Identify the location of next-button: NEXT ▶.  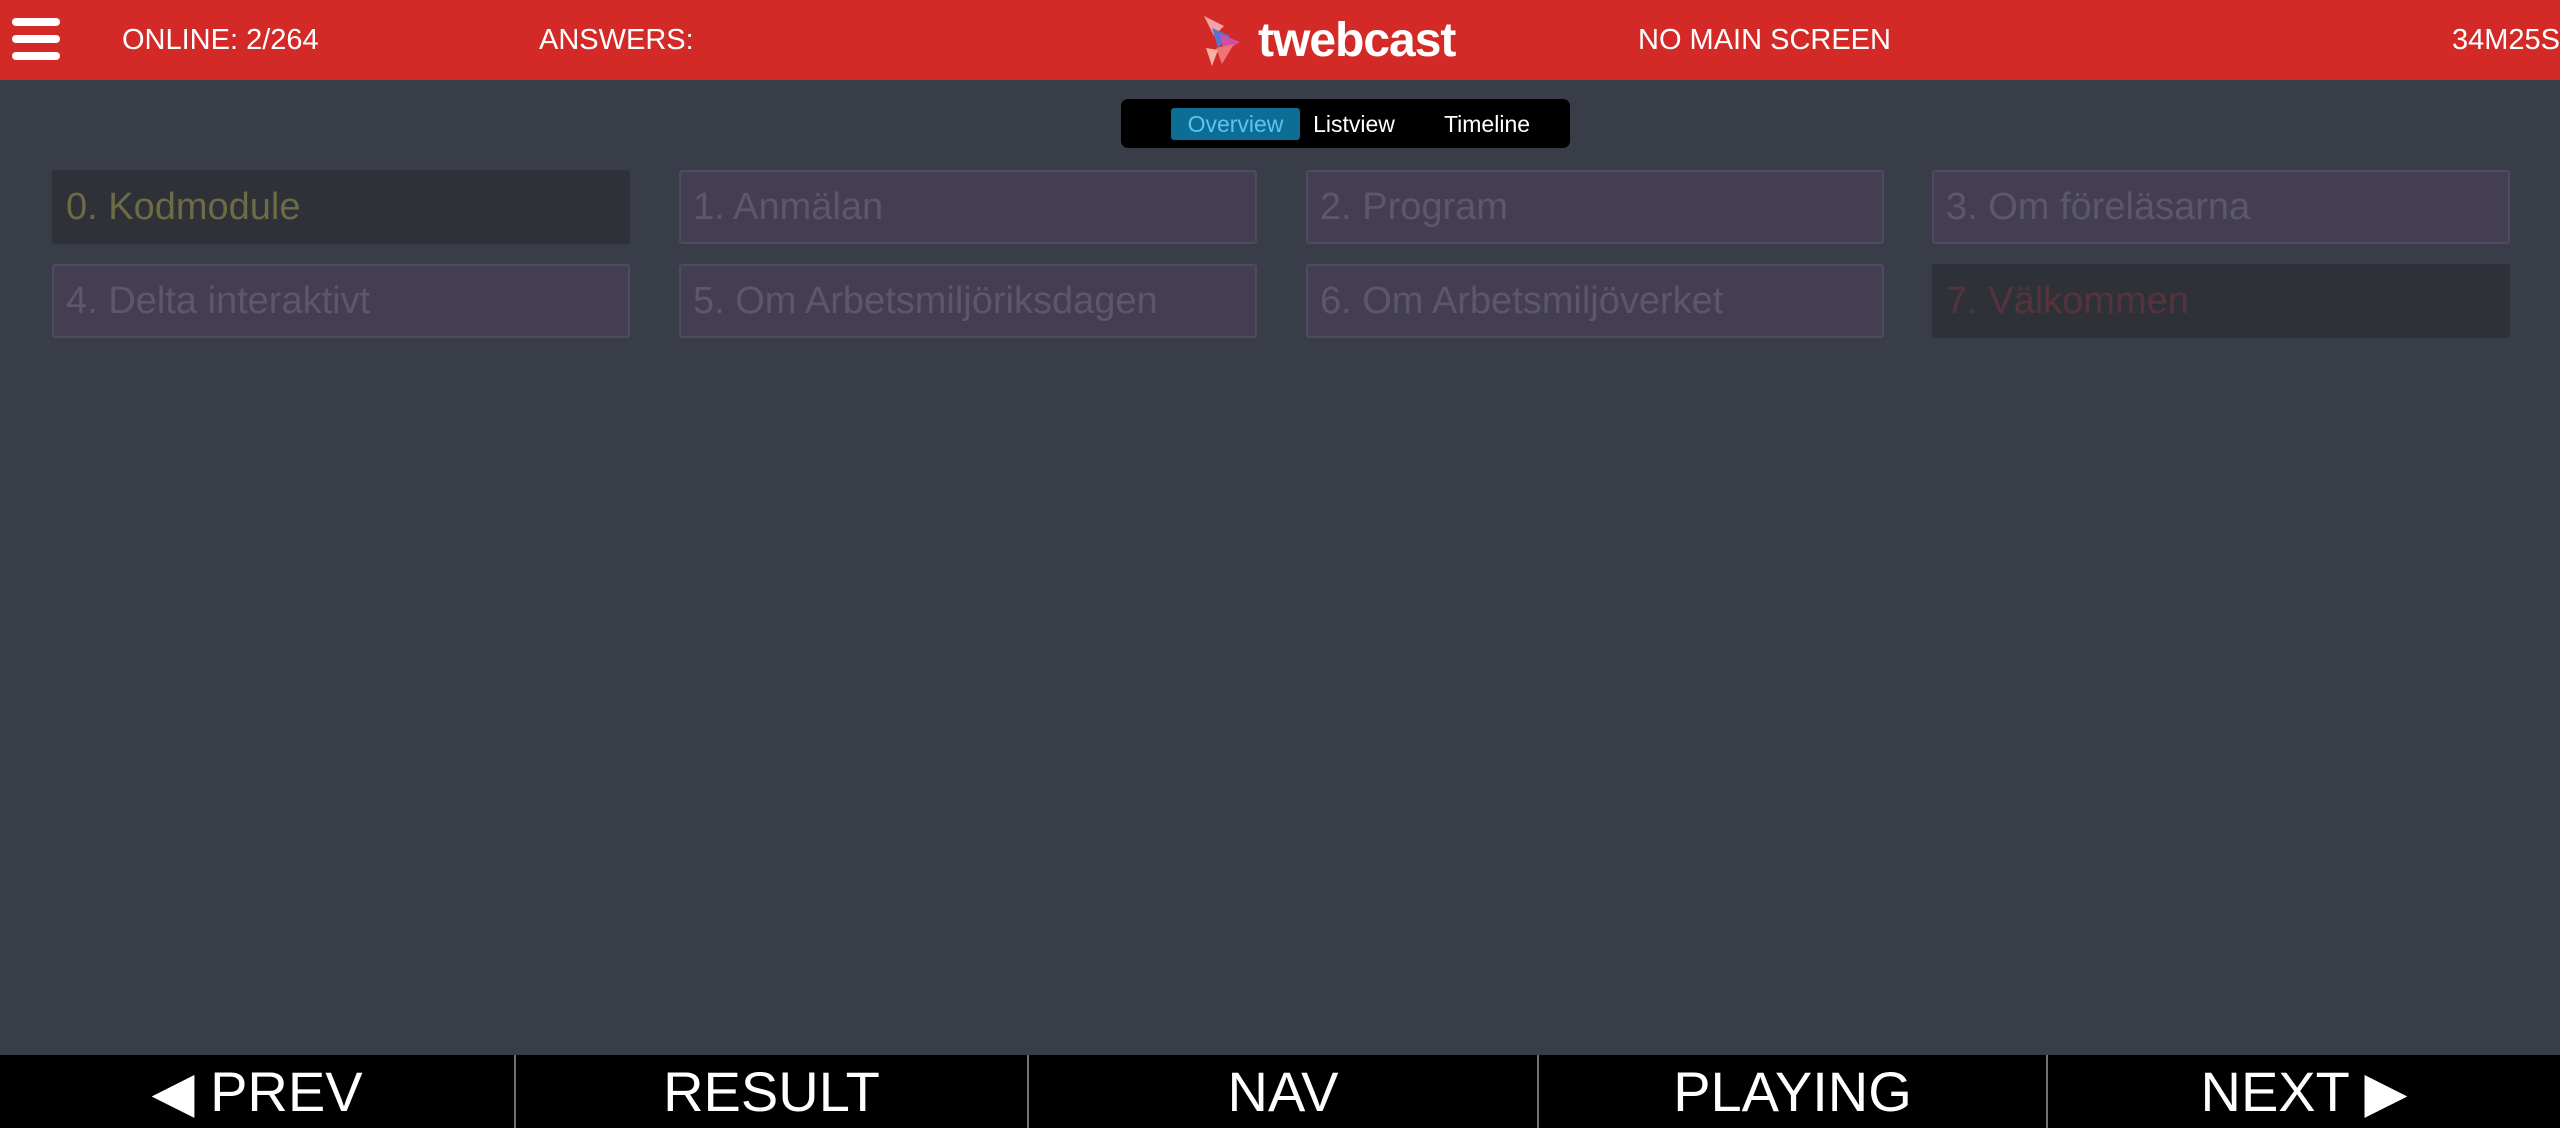
(2304, 1091).